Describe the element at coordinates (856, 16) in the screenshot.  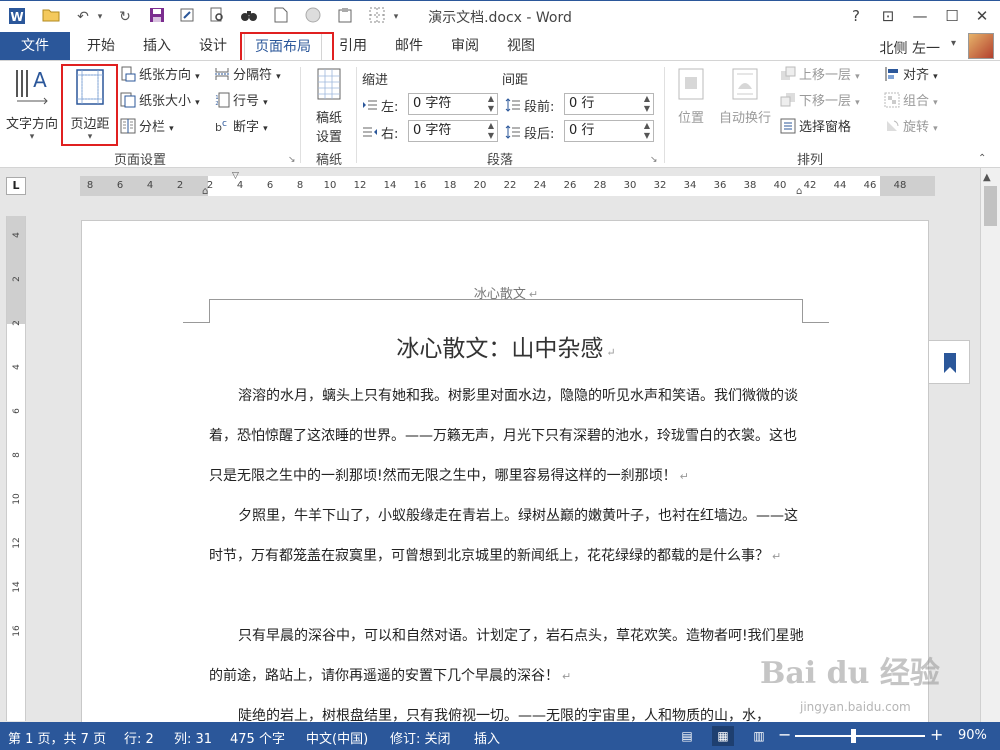
I see `help-button: ?` at that location.